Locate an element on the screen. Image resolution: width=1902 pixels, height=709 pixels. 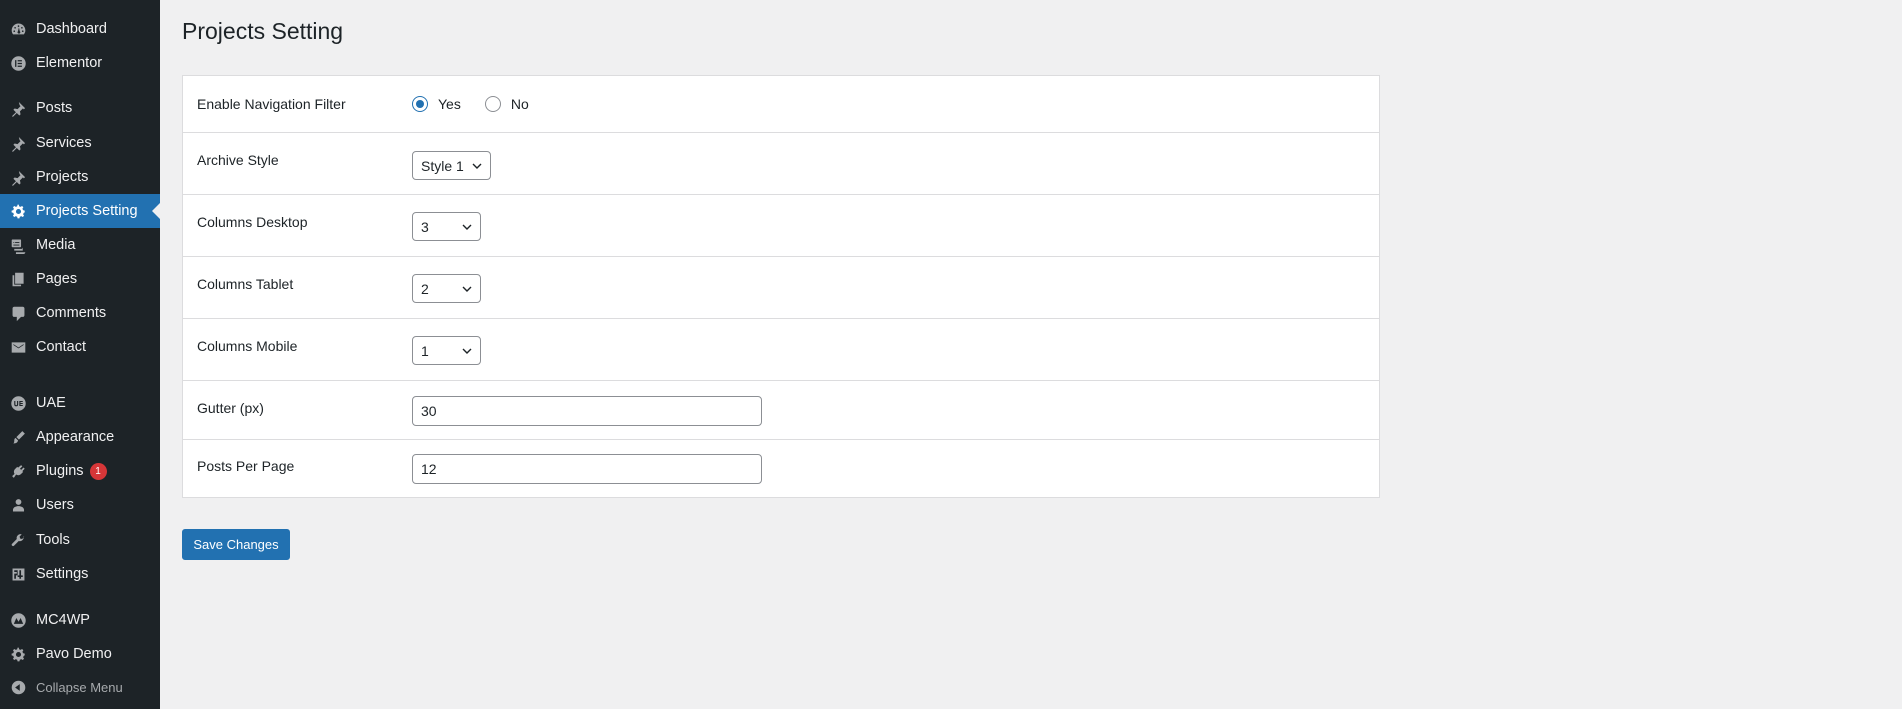
user-icon is located at coordinates (18, 505).